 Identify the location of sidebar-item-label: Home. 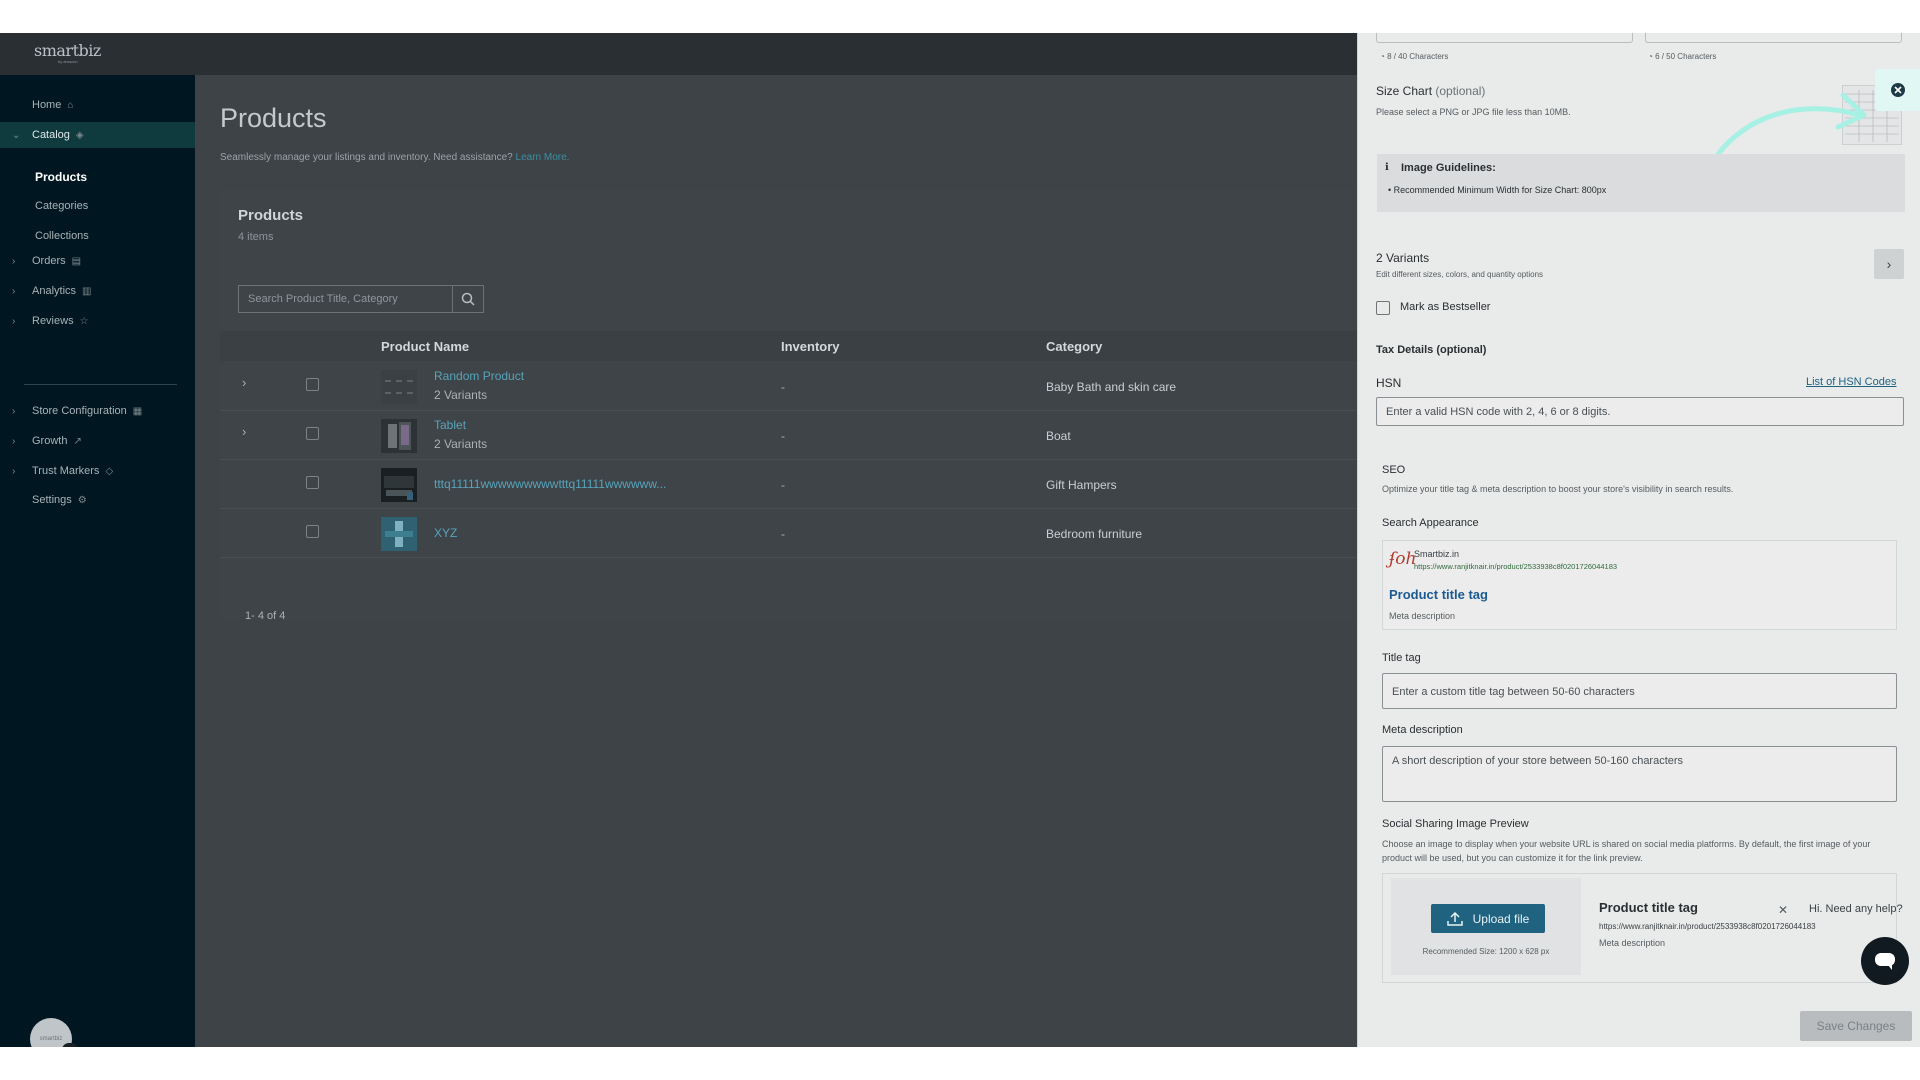
(47, 105).